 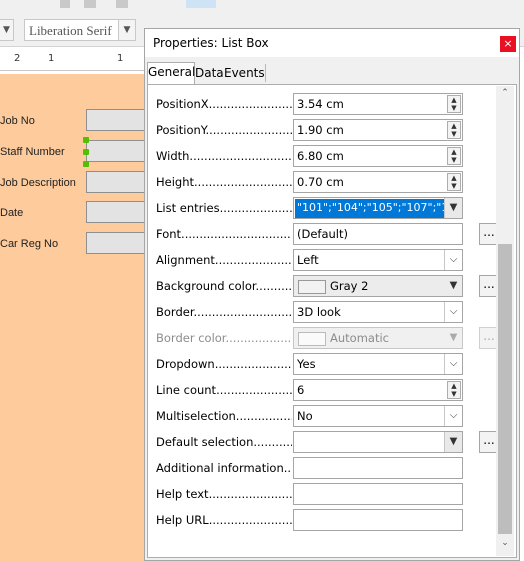 I want to click on width-spinfield: 6.80 cm ▲ ▼, so click(x=378, y=156).